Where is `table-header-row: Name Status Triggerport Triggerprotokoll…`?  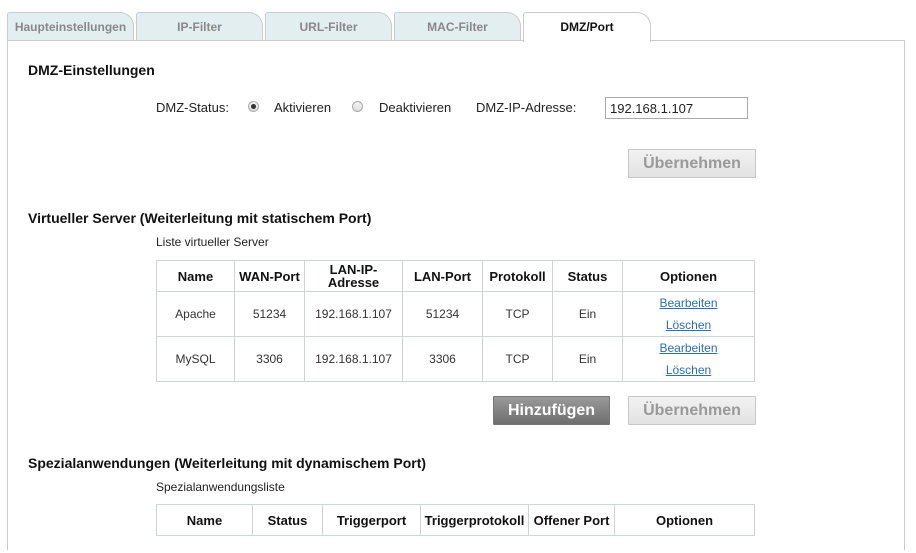 table-header-row: Name Status Triggerport Triggerprotokoll… is located at coordinates (455, 520).